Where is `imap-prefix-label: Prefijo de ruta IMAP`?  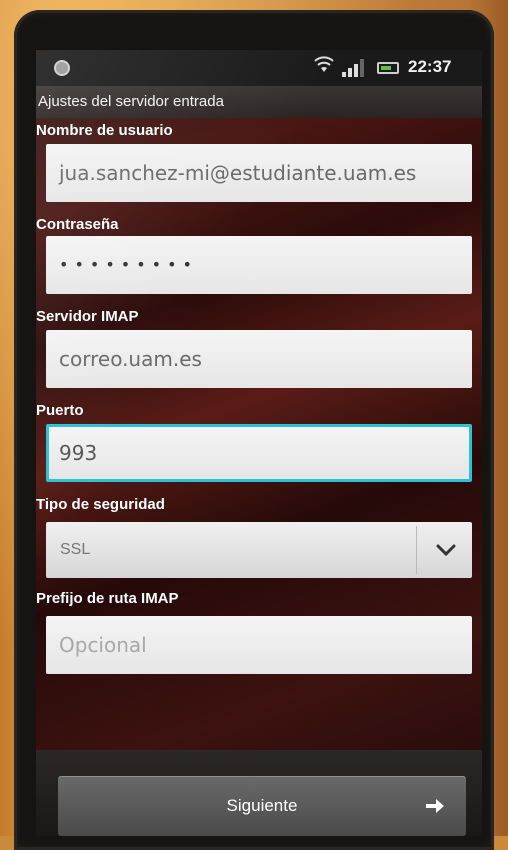
imap-prefix-label: Prefijo de ruta IMAP is located at coordinates (107, 598).